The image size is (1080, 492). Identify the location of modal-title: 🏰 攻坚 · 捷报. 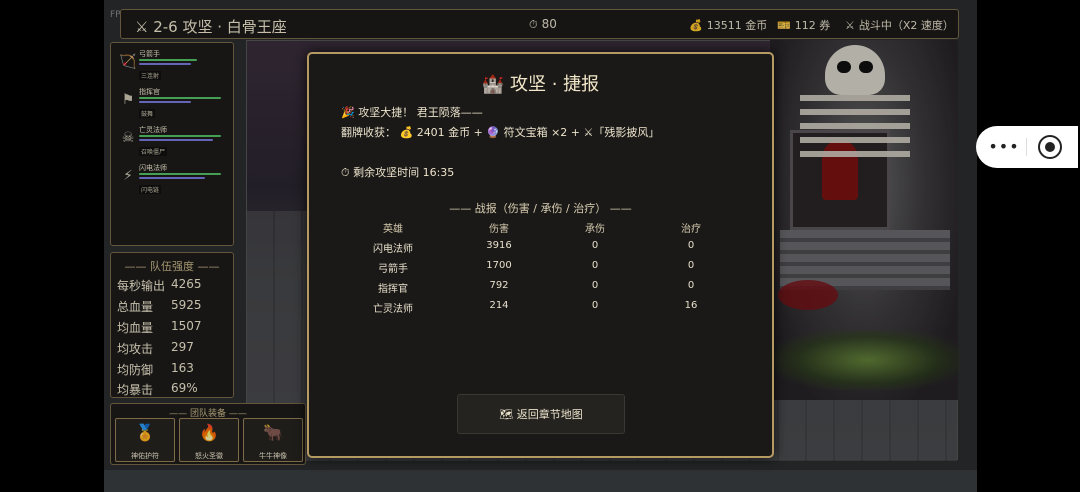
(540, 83).